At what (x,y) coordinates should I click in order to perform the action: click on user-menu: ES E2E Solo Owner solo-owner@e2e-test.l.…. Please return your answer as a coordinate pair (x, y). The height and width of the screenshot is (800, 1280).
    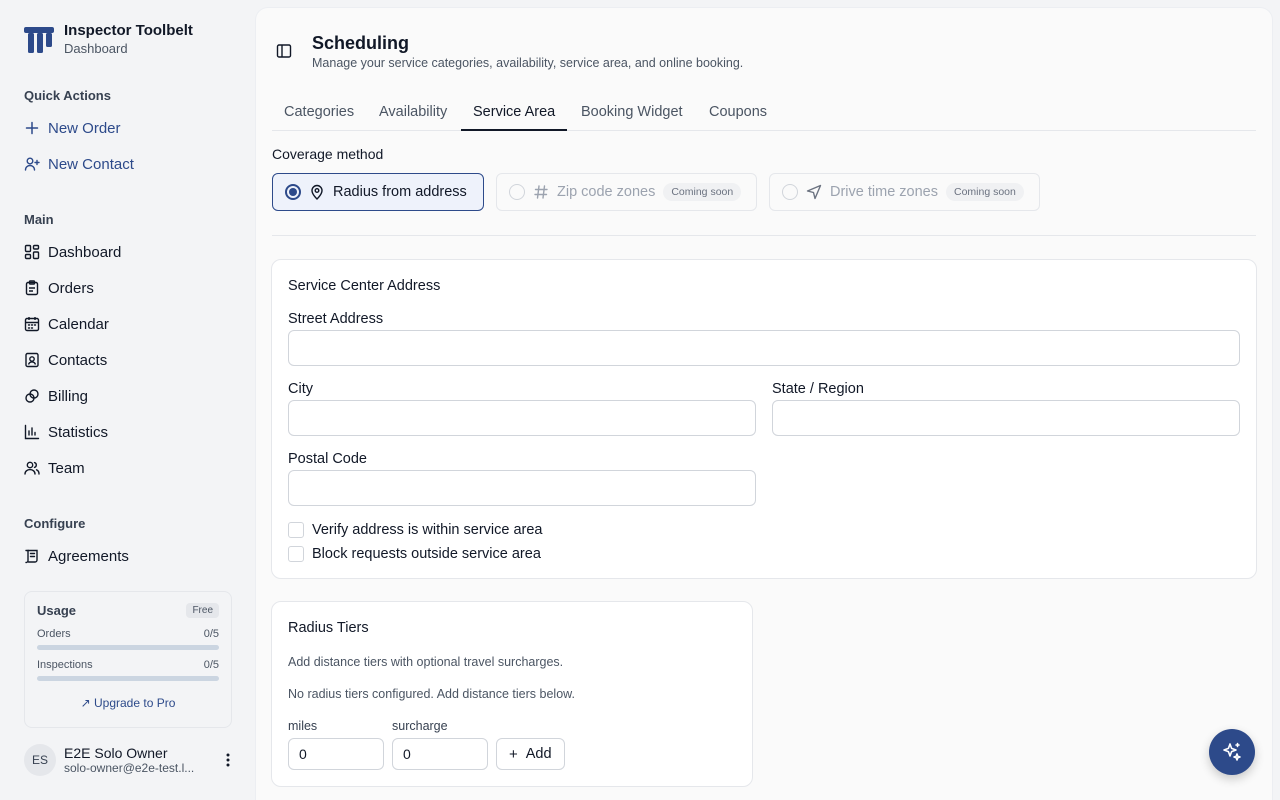
    Looking at the image, I should click on (132, 760).